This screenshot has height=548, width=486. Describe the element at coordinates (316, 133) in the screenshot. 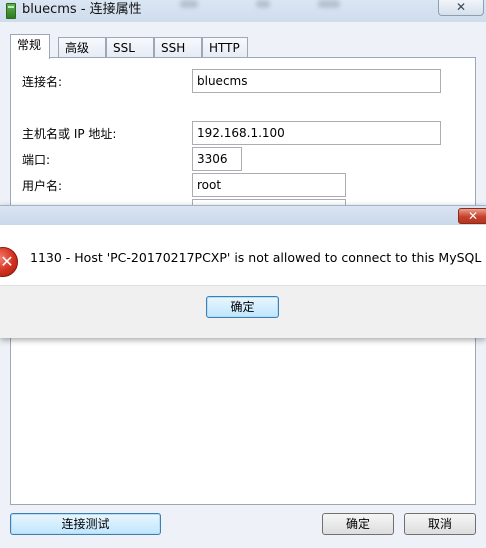

I see `host-field: 192.168.1.100` at that location.